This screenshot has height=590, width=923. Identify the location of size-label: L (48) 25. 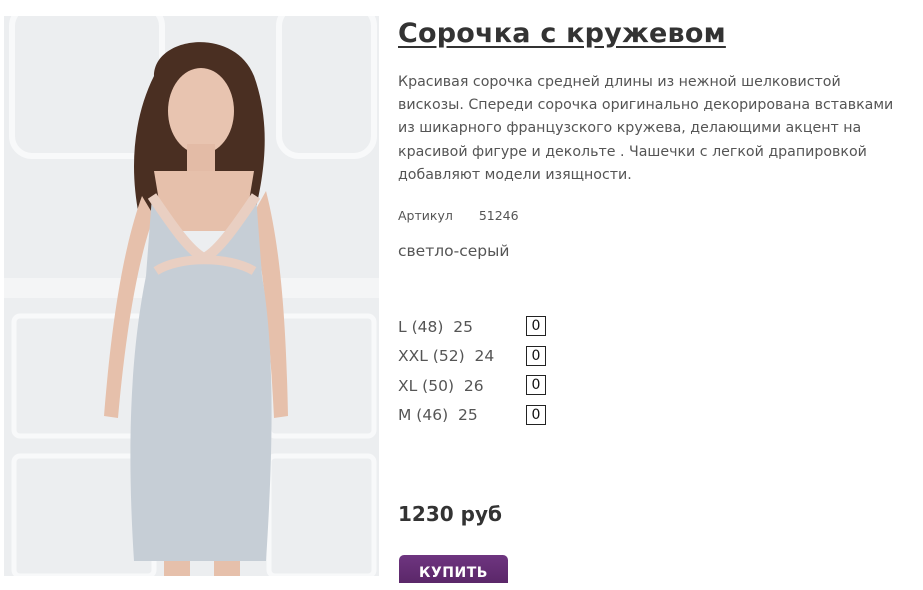
(435, 326).